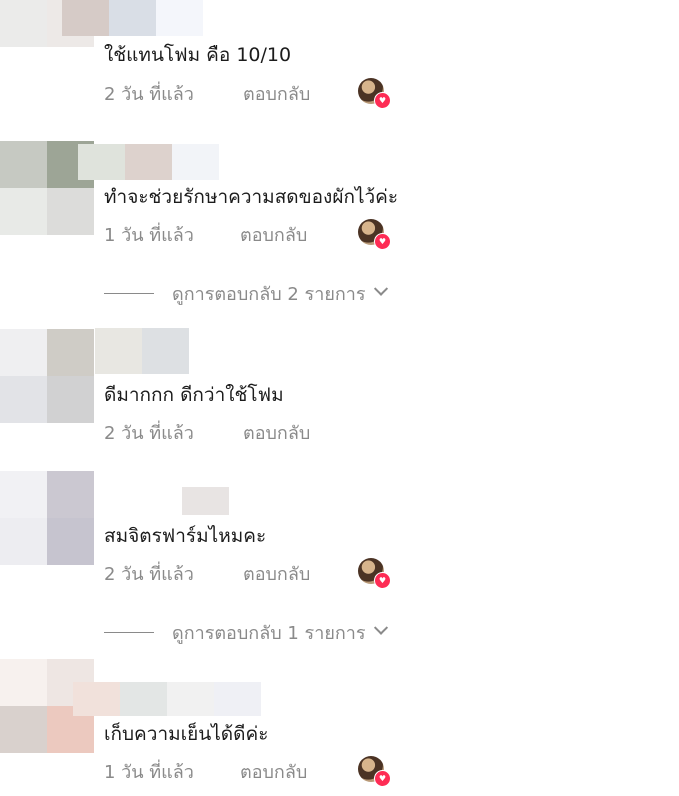 The height and width of the screenshot is (796, 679). Describe the element at coordinates (198, 55) in the screenshot. I see `comment-text: ใช้แทนโฟม คือ 10/10` at that location.